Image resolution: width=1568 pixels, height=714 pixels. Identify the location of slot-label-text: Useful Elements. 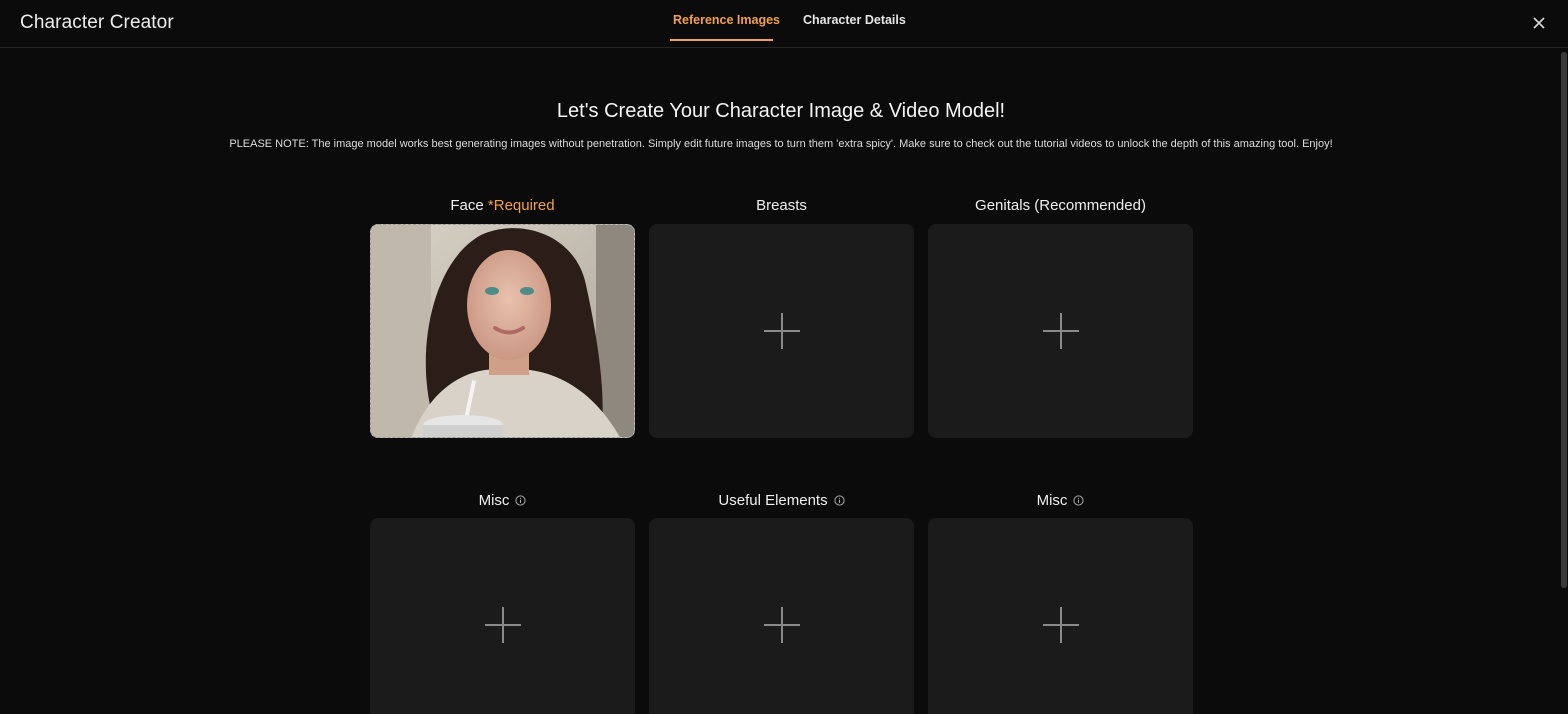
(773, 500).